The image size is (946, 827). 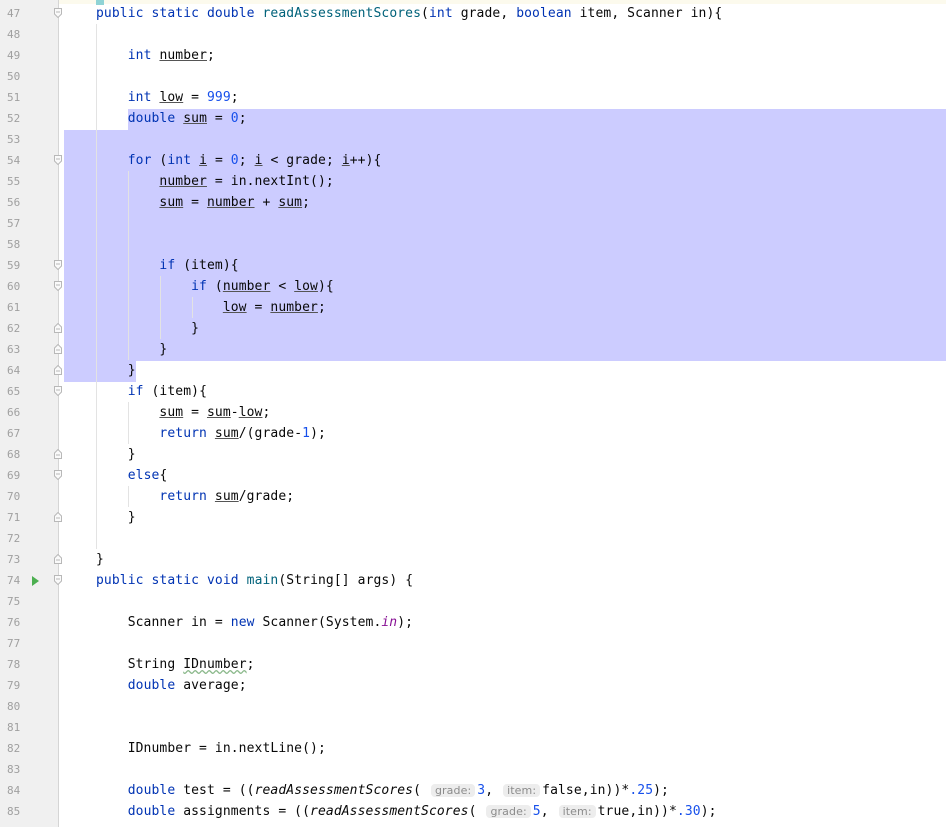 What do you see at coordinates (246, 181) in the screenshot?
I see `code-text: number = in.nextInt();` at bounding box center [246, 181].